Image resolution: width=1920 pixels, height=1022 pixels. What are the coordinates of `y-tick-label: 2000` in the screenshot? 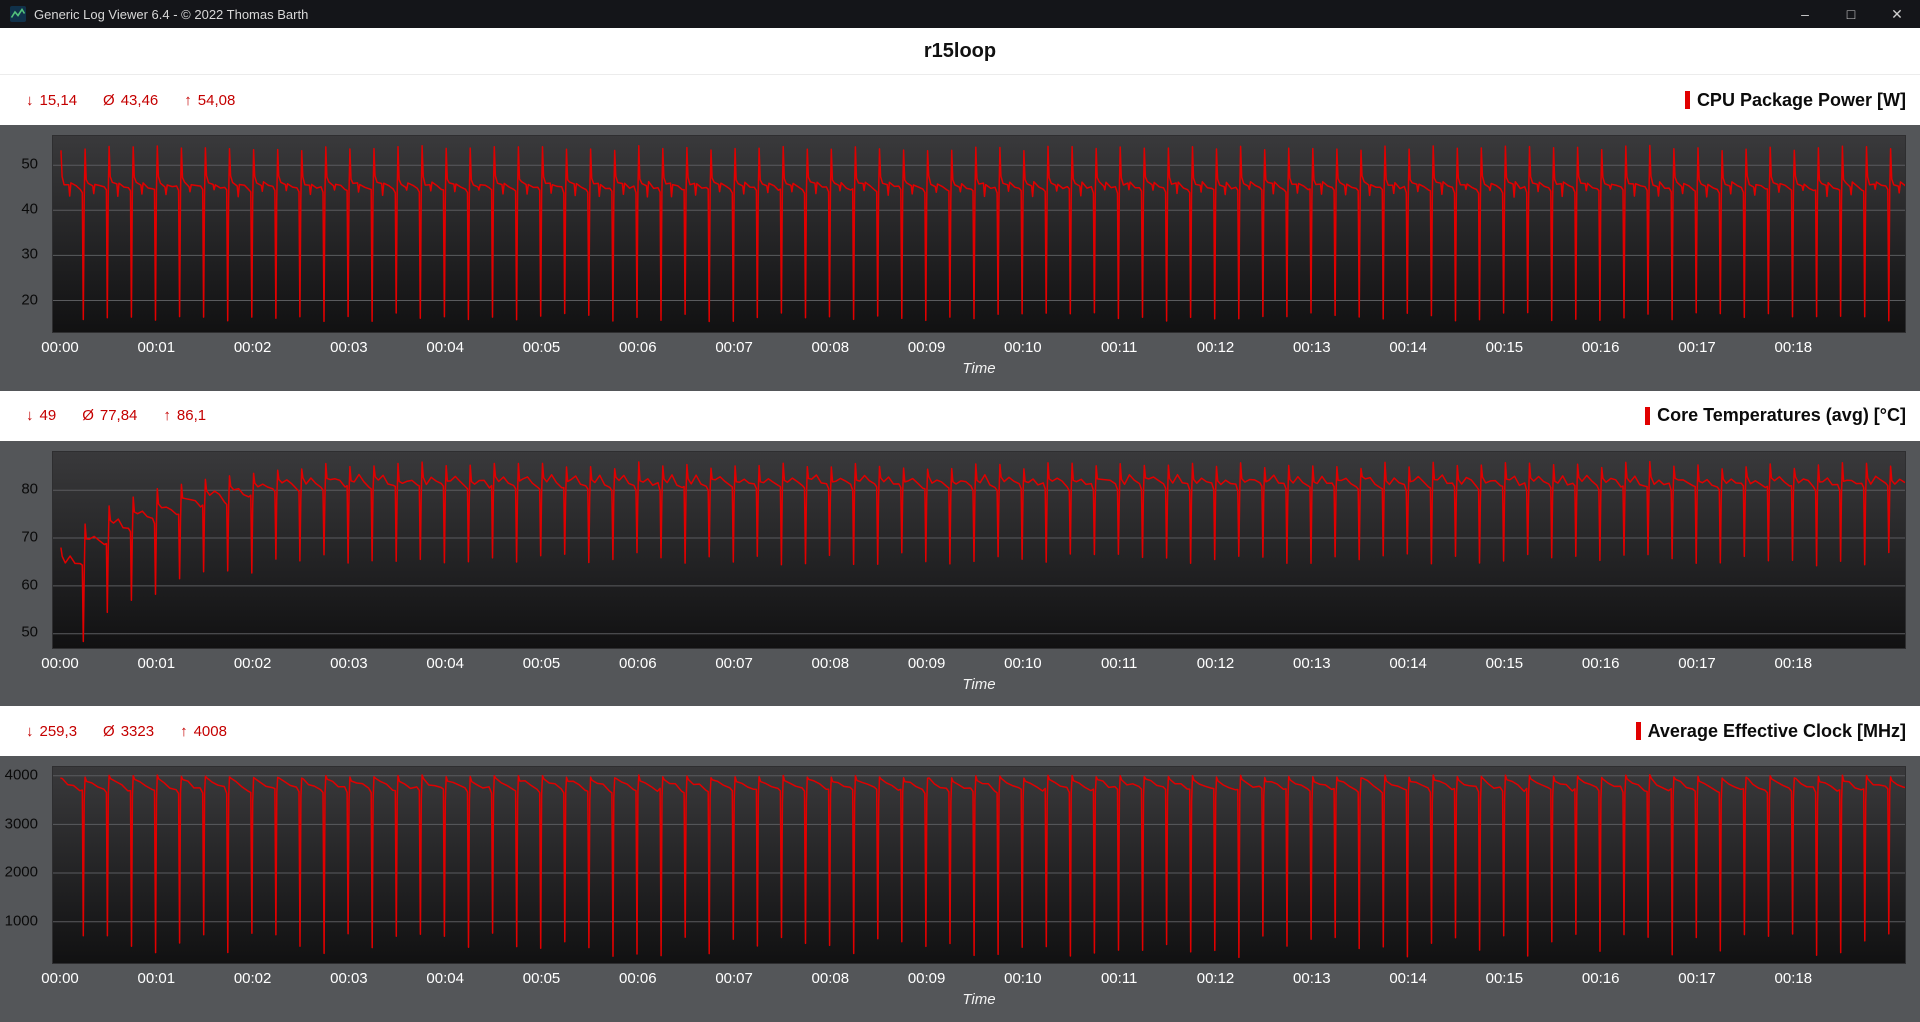 It's located at (21, 872).